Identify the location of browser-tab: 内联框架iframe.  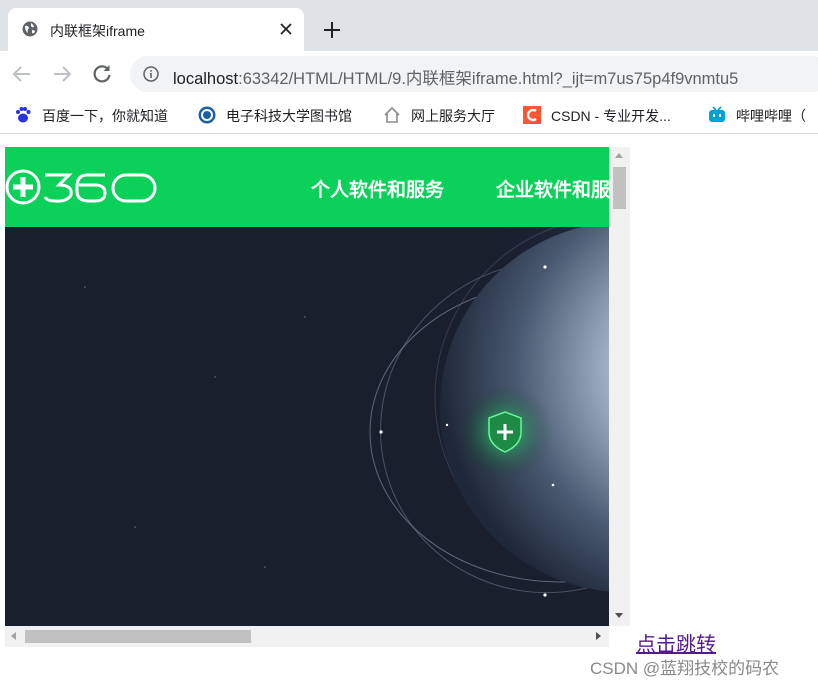
(156, 29).